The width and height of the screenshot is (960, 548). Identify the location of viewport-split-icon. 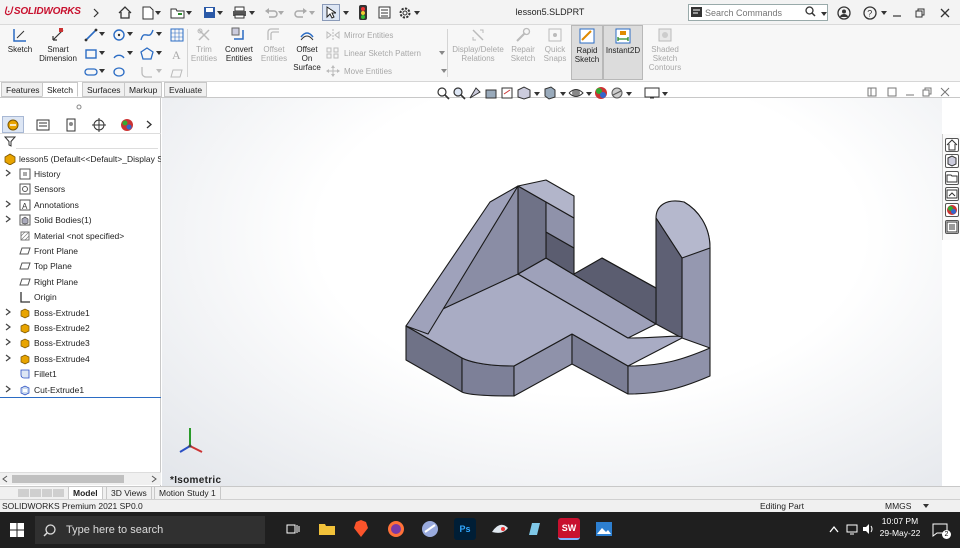
(892, 92).